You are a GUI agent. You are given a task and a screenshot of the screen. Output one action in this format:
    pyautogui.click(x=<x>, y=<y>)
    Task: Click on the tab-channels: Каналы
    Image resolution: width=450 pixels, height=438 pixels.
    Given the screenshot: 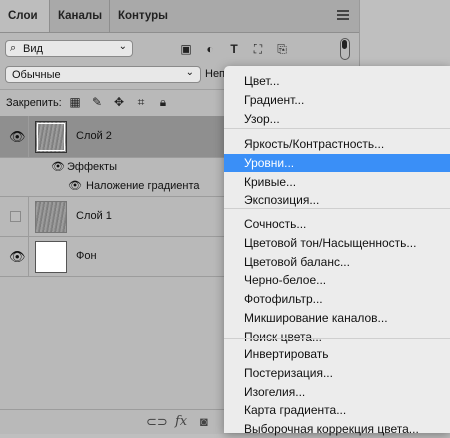 What is the action you would take?
    pyautogui.click(x=80, y=16)
    